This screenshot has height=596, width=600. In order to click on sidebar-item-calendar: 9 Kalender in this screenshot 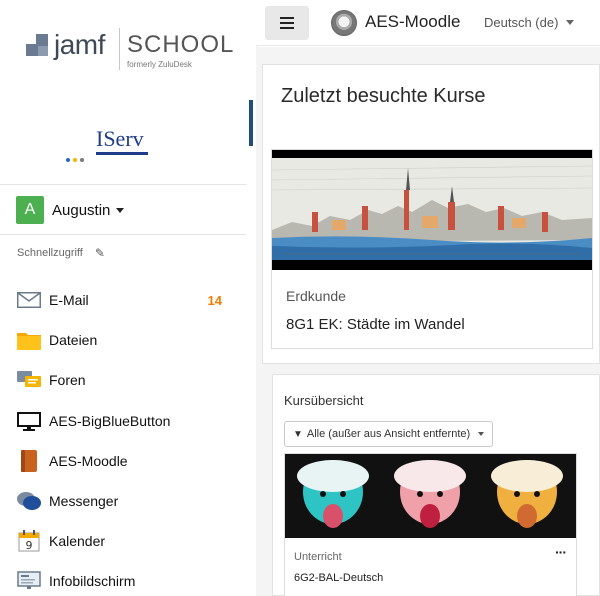, I will do `click(123, 541)`.